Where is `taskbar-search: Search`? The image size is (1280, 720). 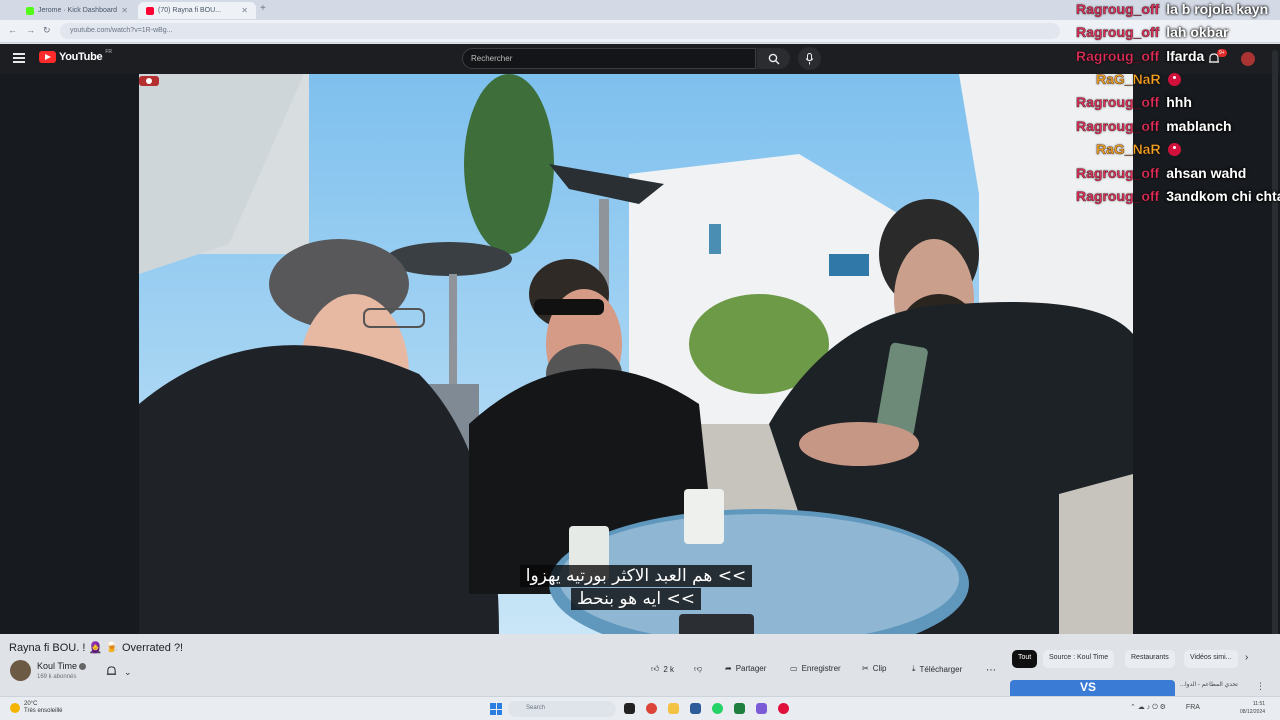
taskbar-search: Search is located at coordinates (562, 709).